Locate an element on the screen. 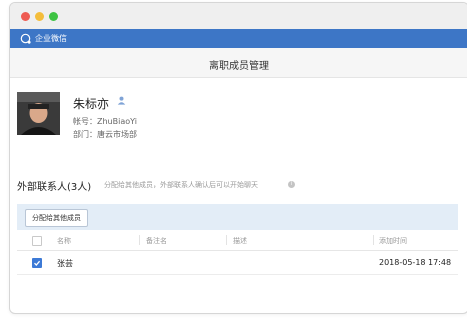 Image resolution: width=467 pixels, height=323 pixels. external-contacts-hint: 分配给其他成员，外部联系人确认后可以开始聊天 is located at coordinates (181, 185).